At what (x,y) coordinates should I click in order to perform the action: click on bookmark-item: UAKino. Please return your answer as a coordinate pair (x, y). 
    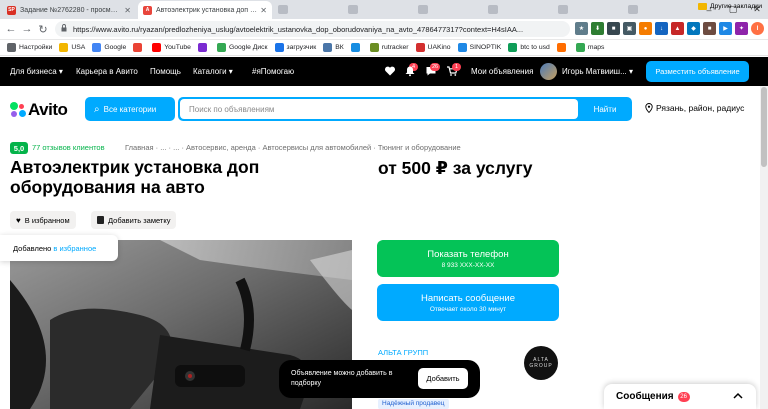
    Looking at the image, I should click on (433, 47).